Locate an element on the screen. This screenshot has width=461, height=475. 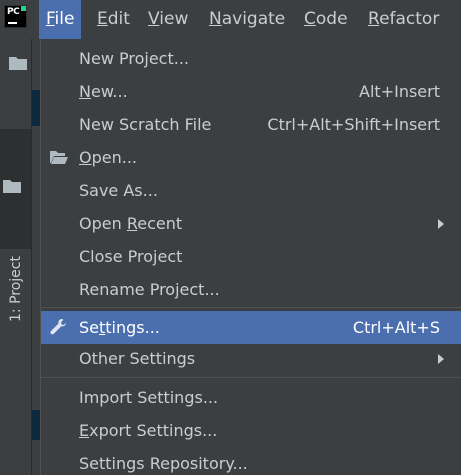
menu-file: File is located at coordinates (60, 19).